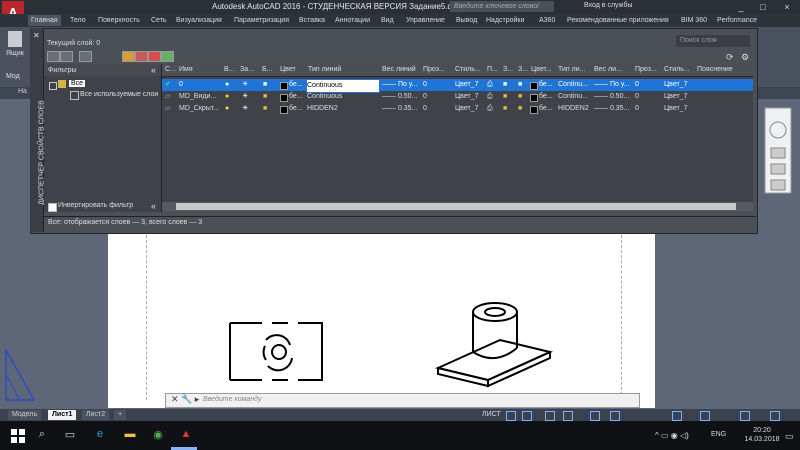  Describe the element at coordinates (608, 5) in the screenshot. I see `login-button: Вход в службы` at that location.